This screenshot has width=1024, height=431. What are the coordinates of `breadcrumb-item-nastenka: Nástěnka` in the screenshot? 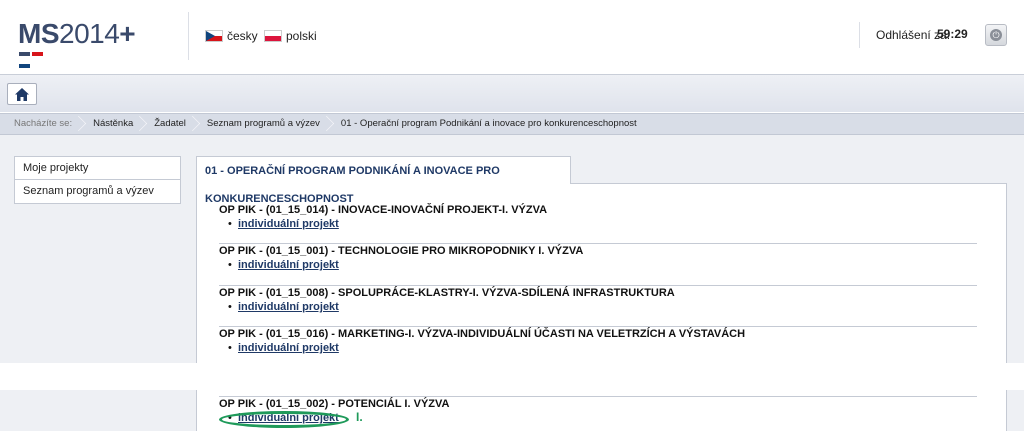 It's located at (112, 124).